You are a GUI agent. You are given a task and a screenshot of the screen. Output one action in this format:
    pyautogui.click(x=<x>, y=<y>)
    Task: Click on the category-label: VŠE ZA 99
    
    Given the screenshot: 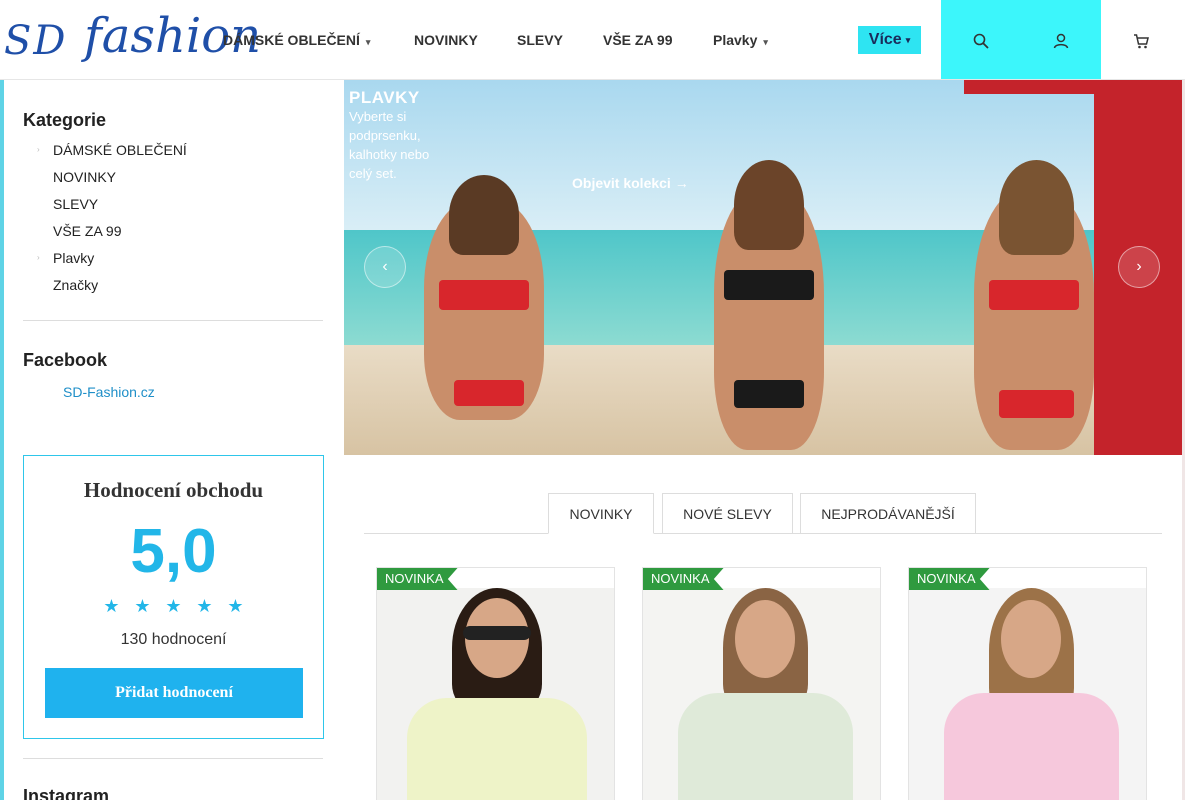 What is the action you would take?
    pyautogui.click(x=87, y=231)
    